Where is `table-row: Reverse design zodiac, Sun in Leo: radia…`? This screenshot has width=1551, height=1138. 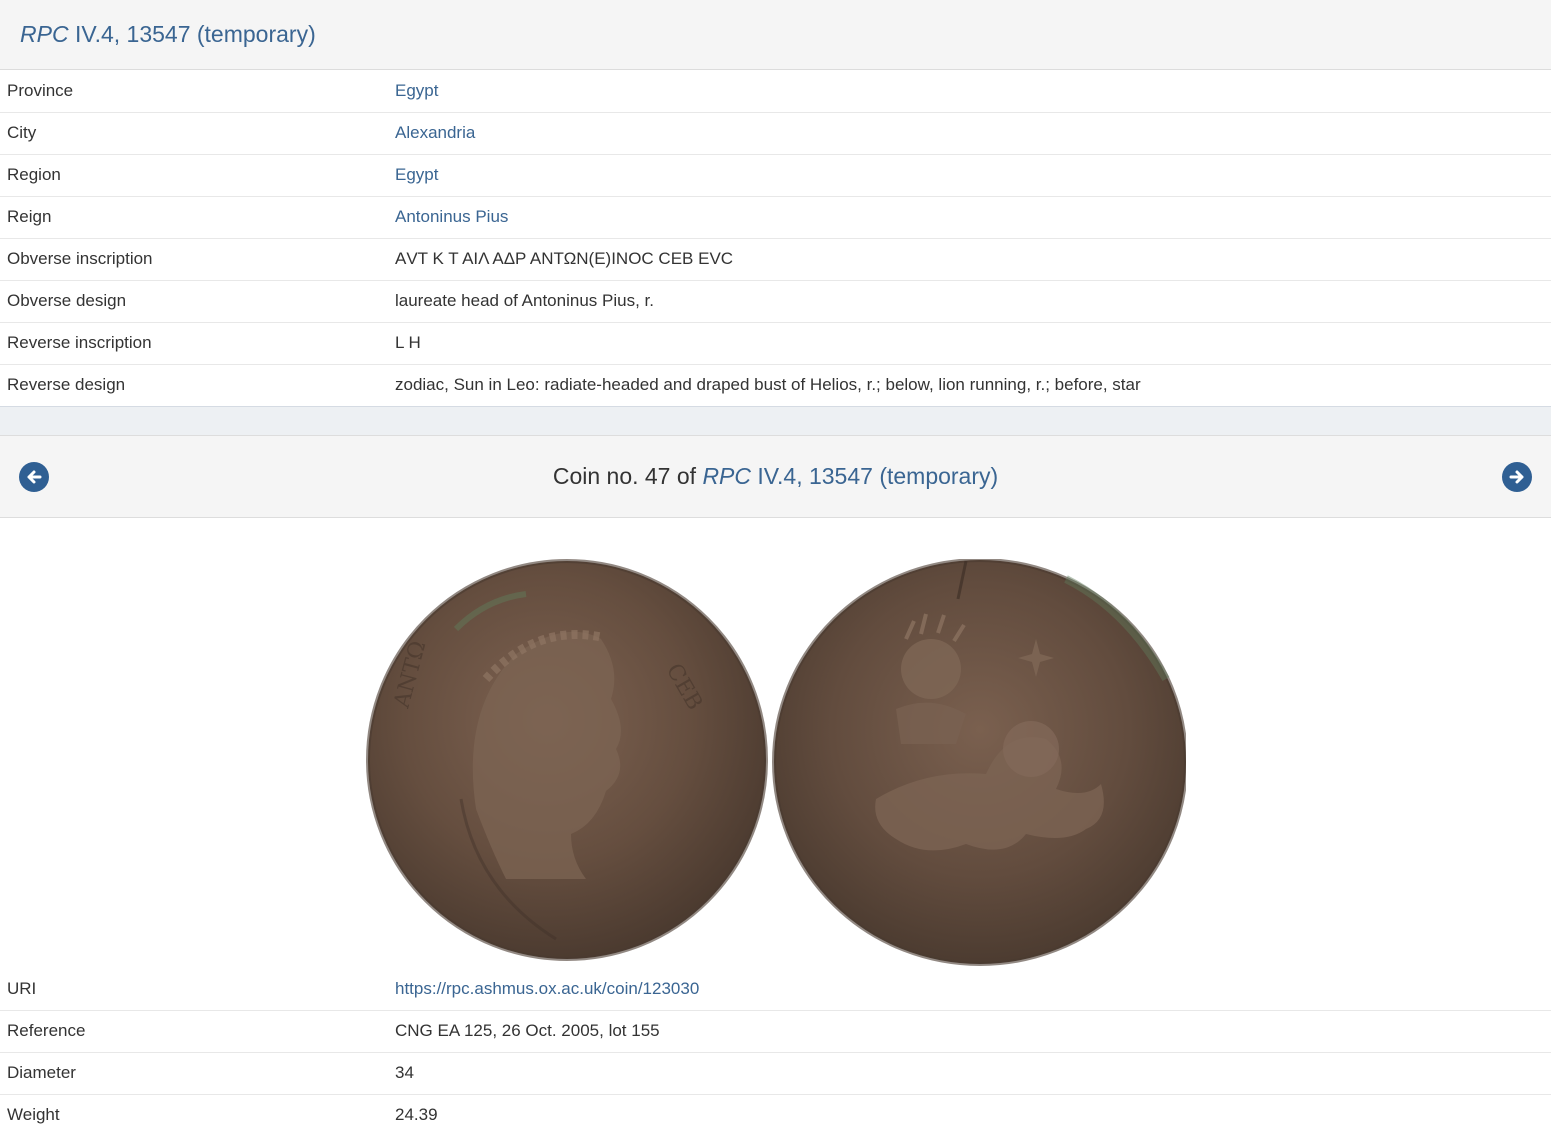
table-row: Reverse design zodiac, Sun in Leo: radia… is located at coordinates (775, 384).